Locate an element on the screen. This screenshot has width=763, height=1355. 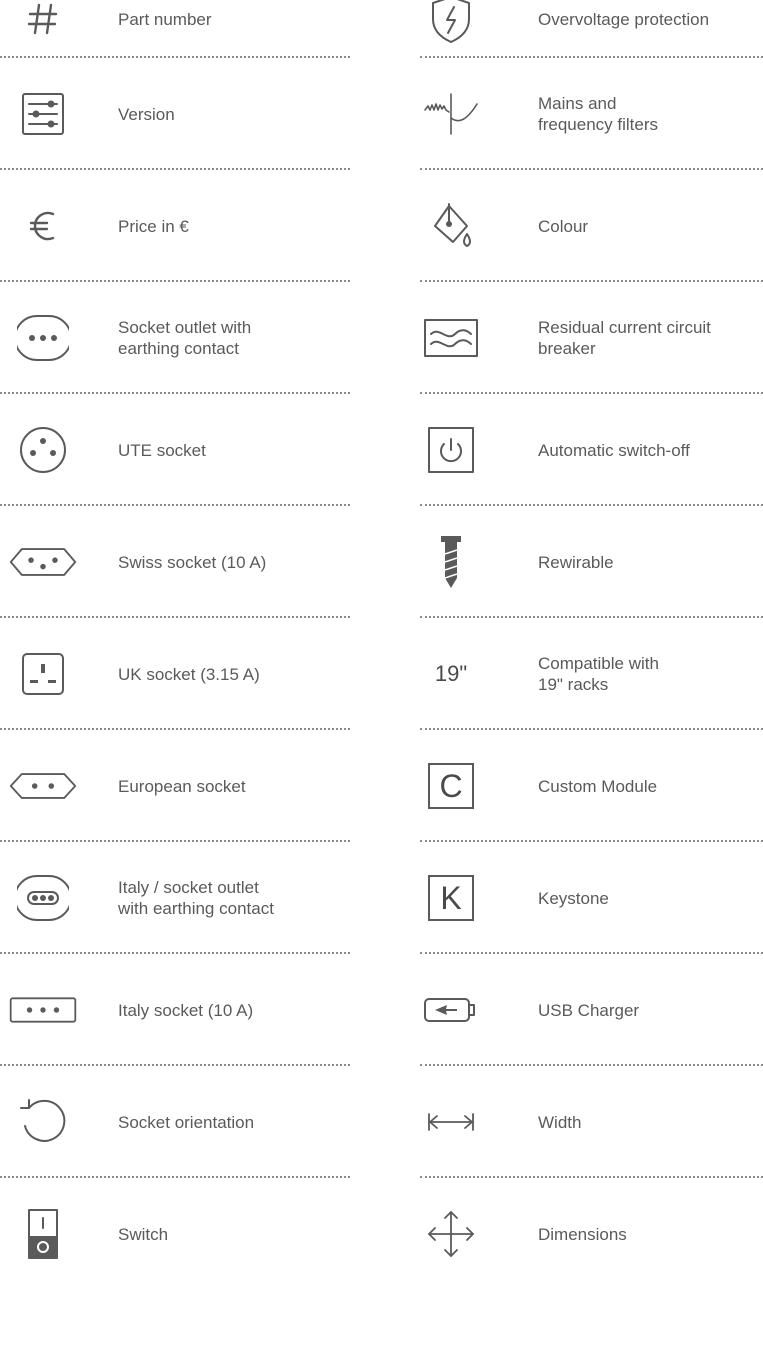
legend-row: C Custom Module is located at coordinates (591, 806).